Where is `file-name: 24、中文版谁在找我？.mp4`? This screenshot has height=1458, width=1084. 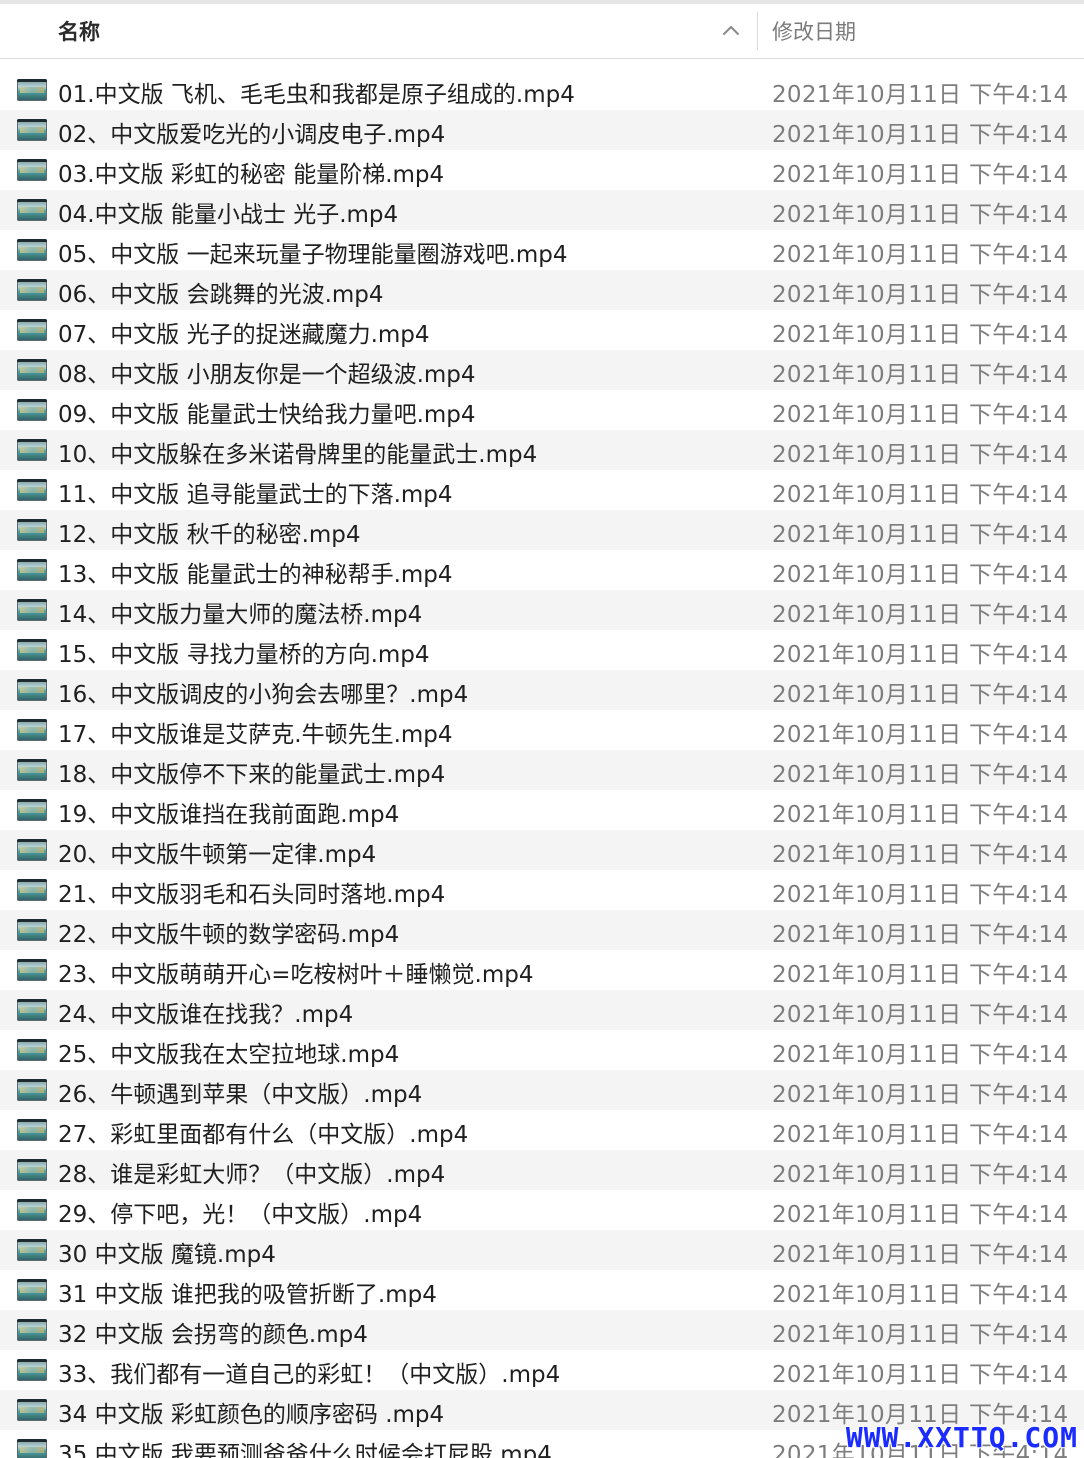
file-name: 24、中文版谁在找我？.mp4 is located at coordinates (206, 1015).